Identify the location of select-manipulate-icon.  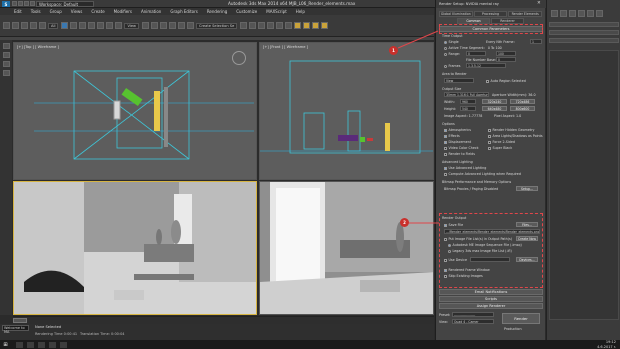
(154, 25).